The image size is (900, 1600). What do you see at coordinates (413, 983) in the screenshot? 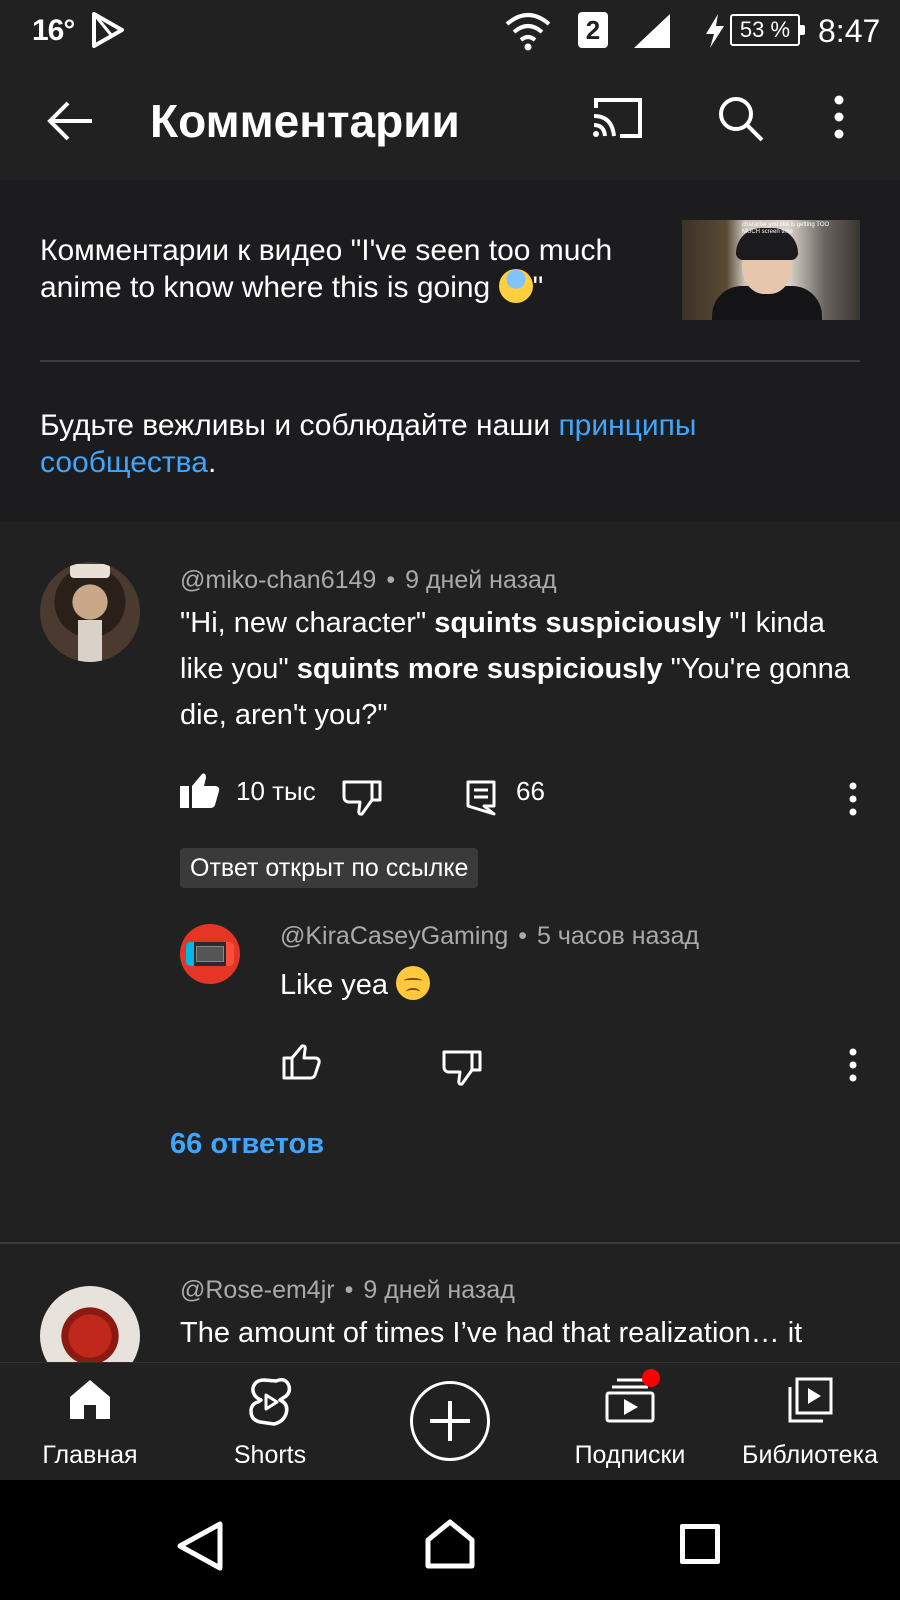
I see `disappointed-face-emoji` at bounding box center [413, 983].